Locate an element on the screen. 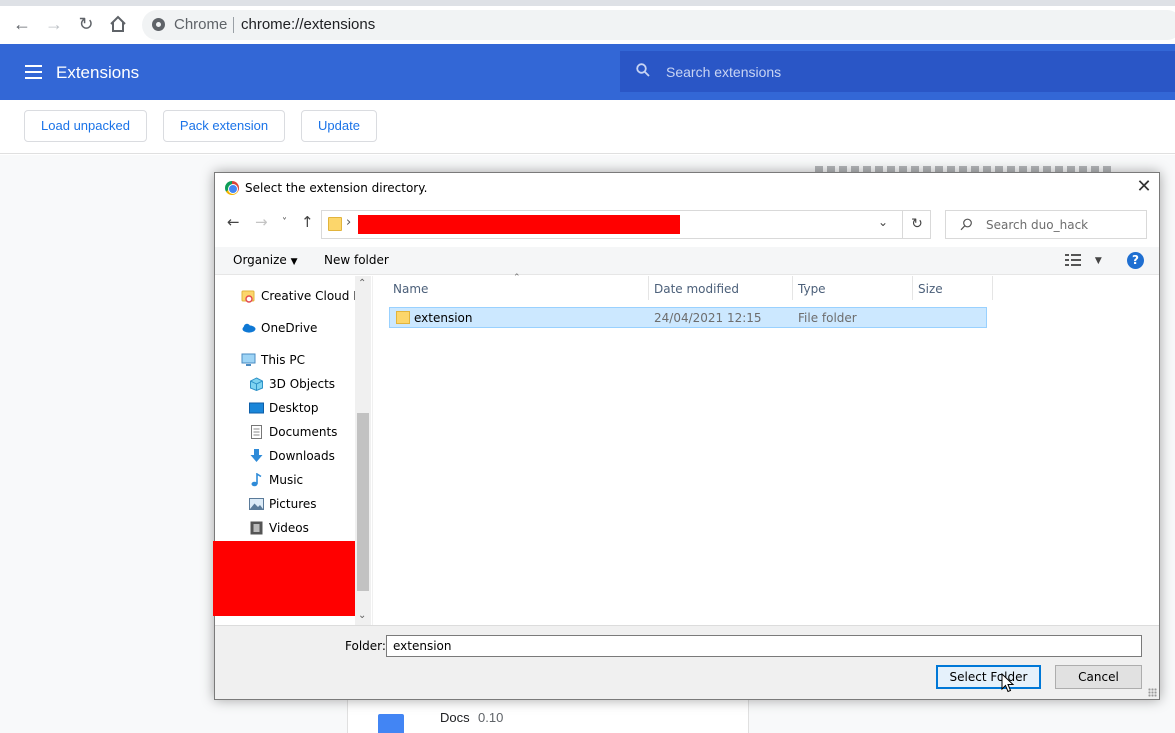 Image resolution: width=1175 pixels, height=733 pixels. extensions-action-bar: Load unpacked Pack extension Update is located at coordinates (587, 127).